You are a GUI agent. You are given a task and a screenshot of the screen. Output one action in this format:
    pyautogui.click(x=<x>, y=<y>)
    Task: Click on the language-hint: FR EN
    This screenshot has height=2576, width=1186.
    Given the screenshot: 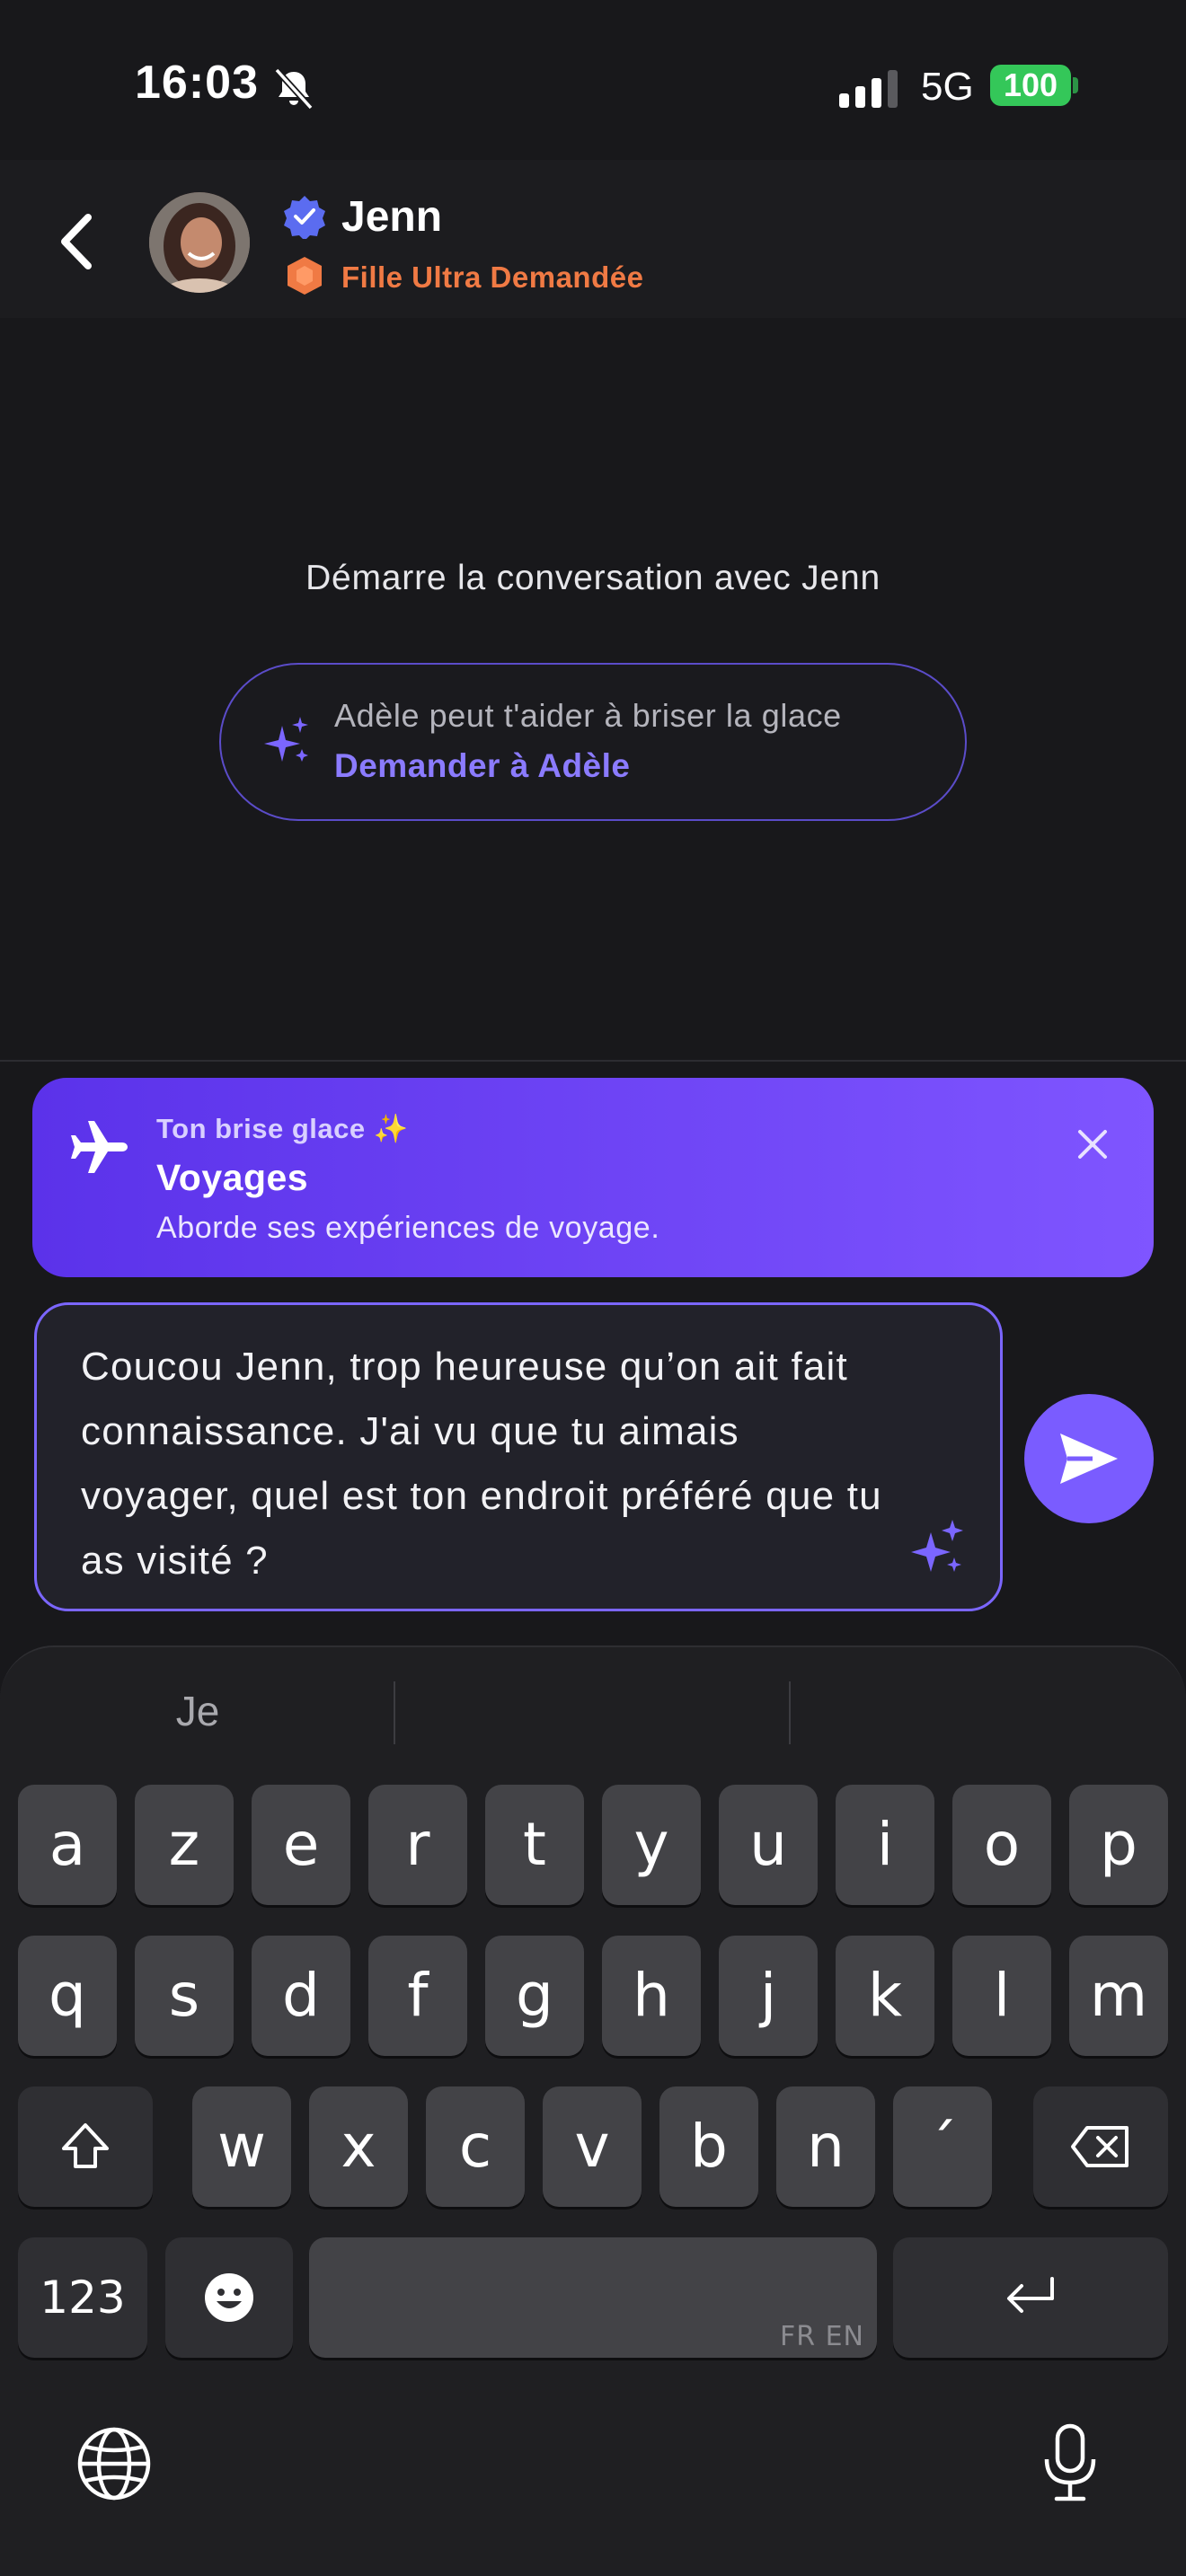 What is the action you would take?
    pyautogui.click(x=821, y=2336)
    